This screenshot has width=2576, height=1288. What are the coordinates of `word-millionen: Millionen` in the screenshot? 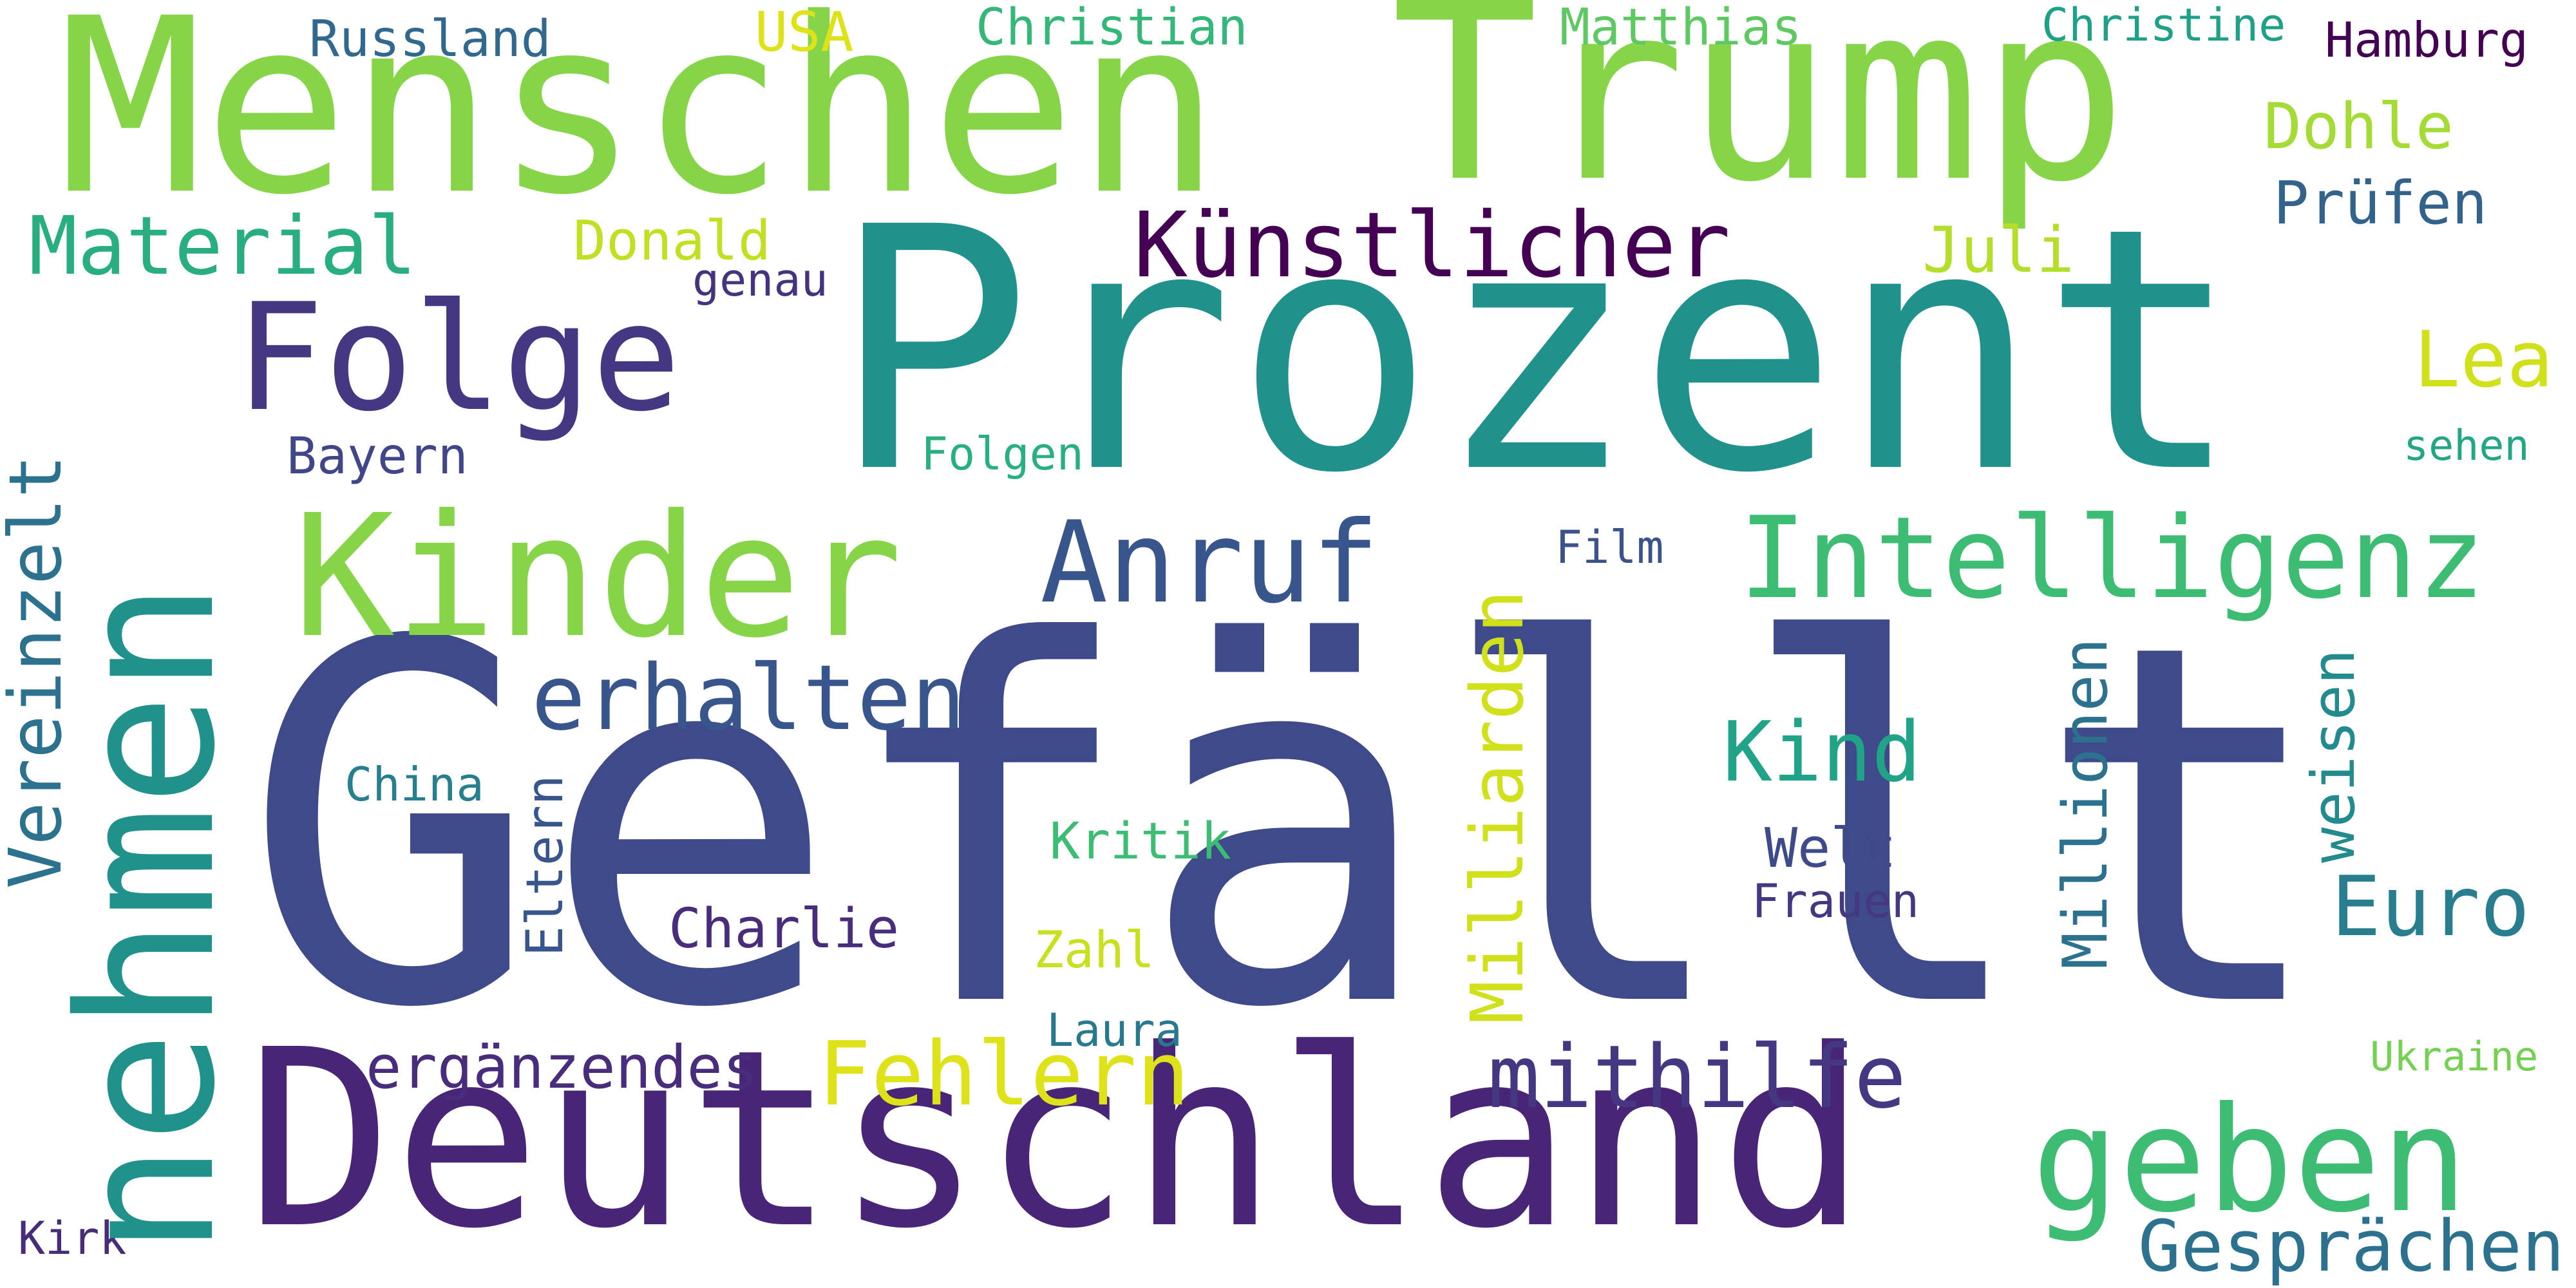 It's located at (2085, 804).